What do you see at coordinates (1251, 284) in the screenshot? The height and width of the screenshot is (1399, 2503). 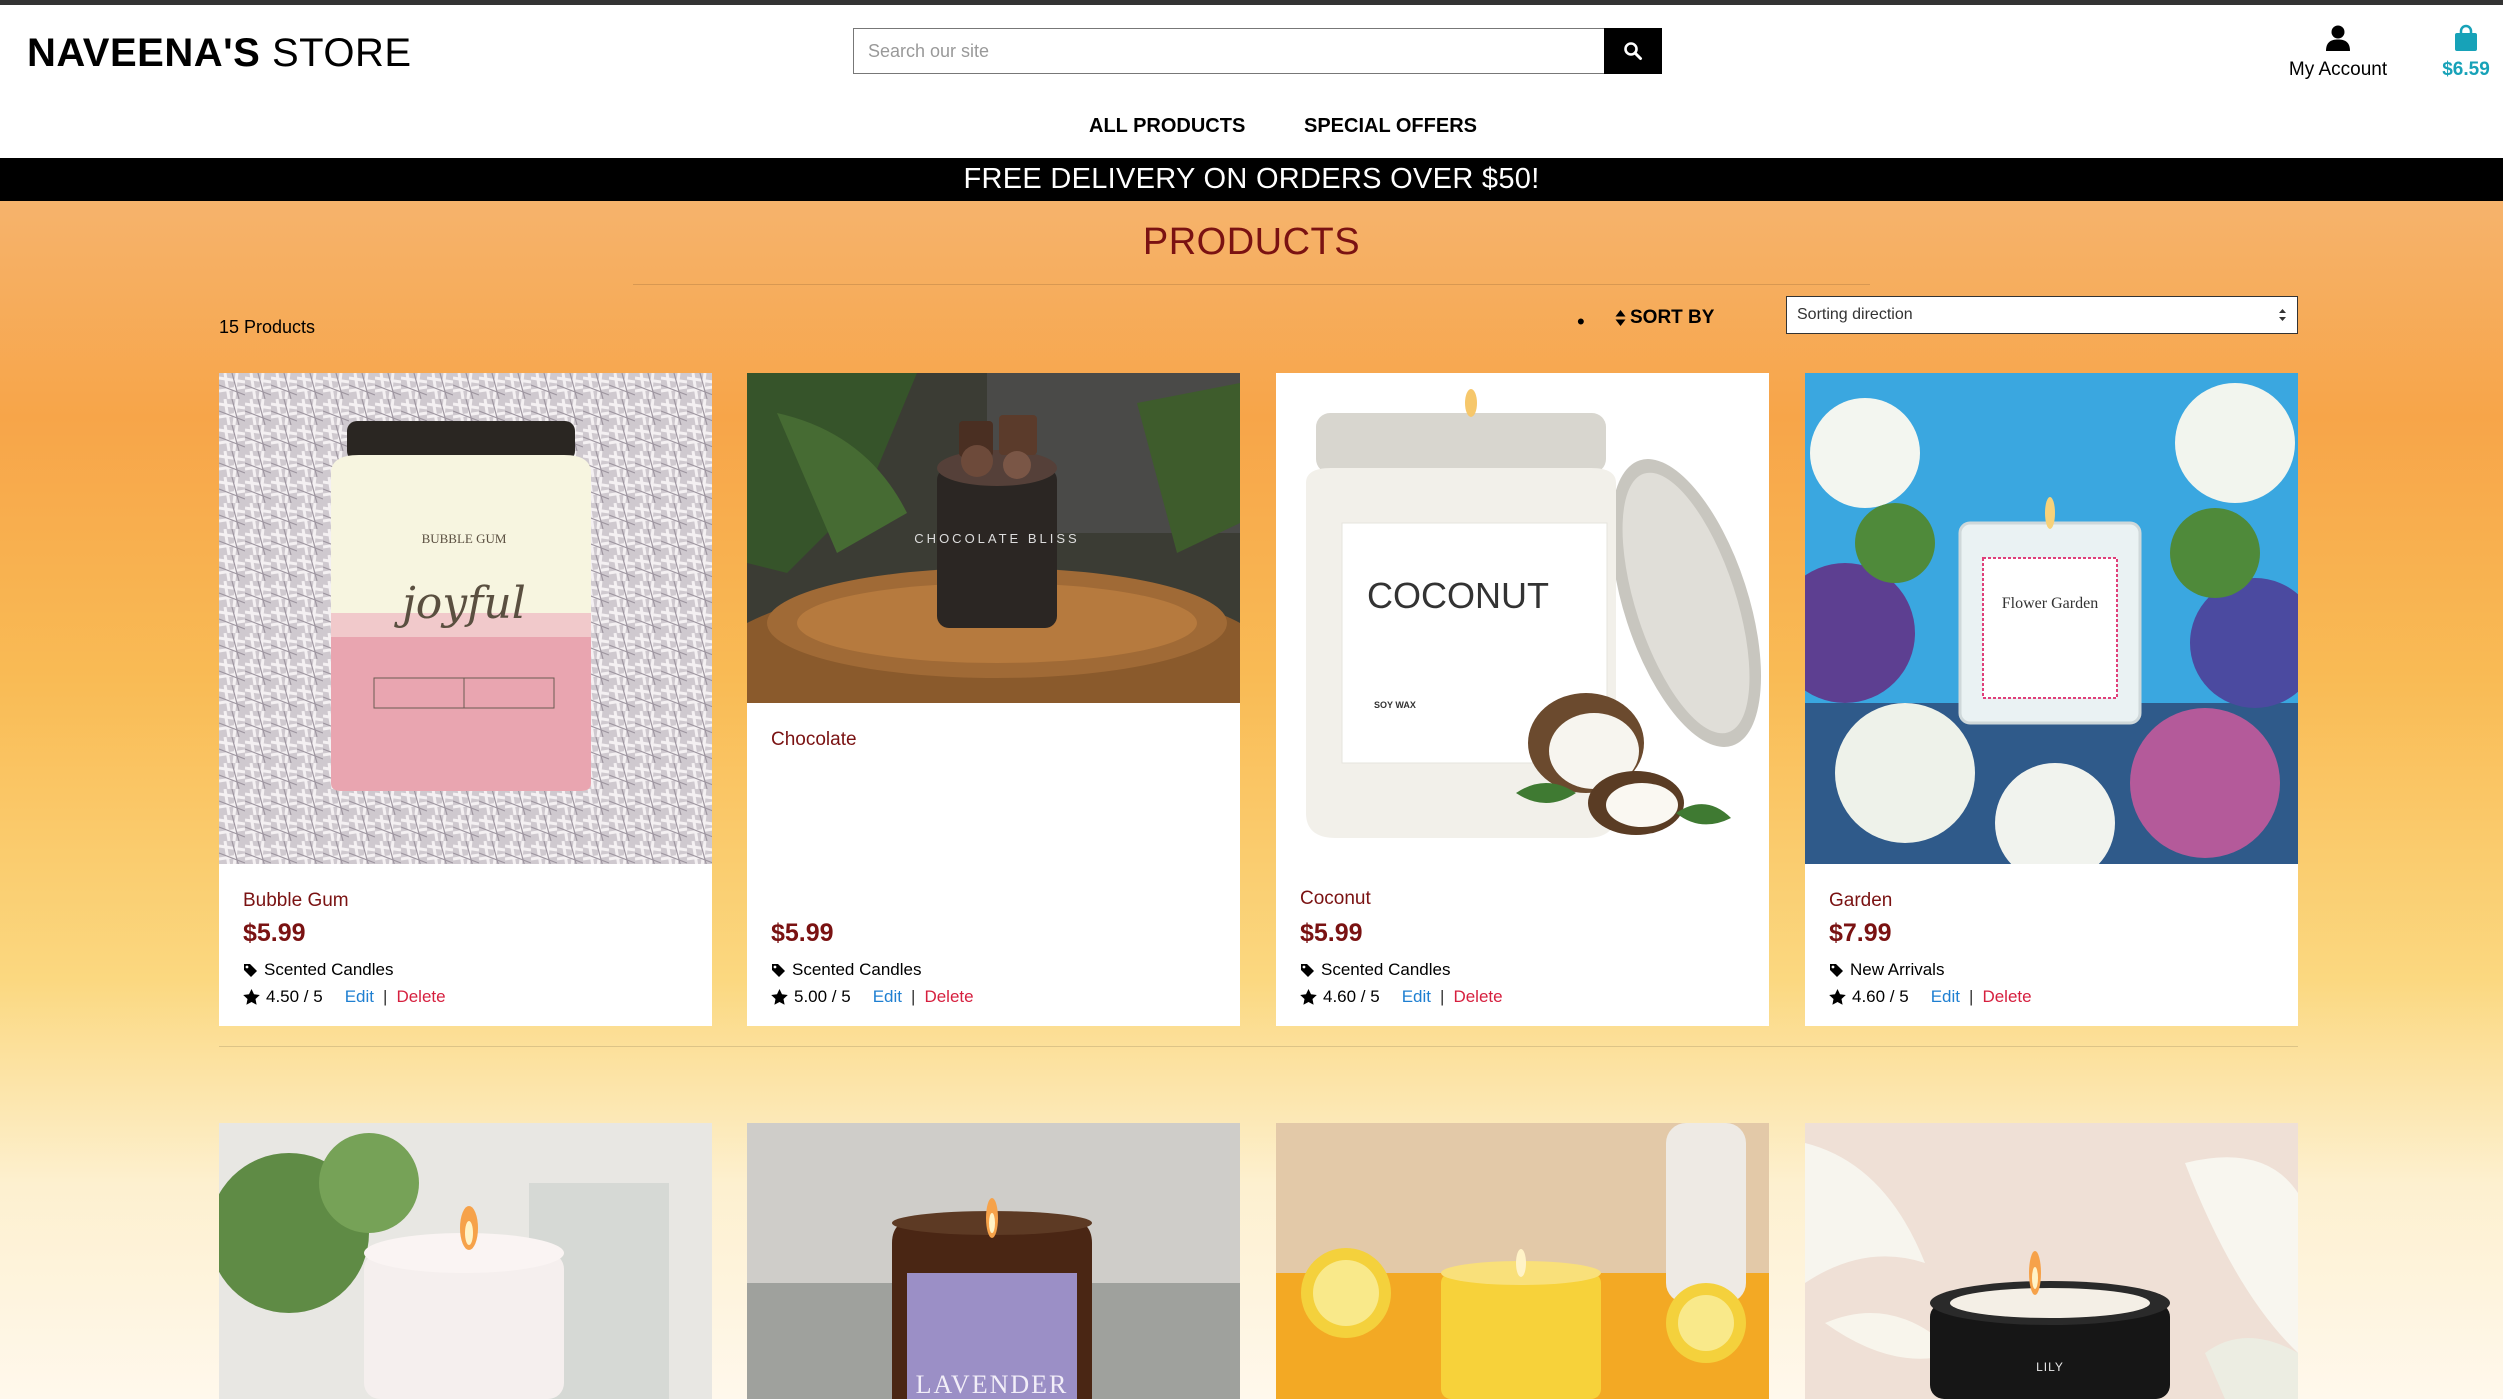 I see `title-divider` at bounding box center [1251, 284].